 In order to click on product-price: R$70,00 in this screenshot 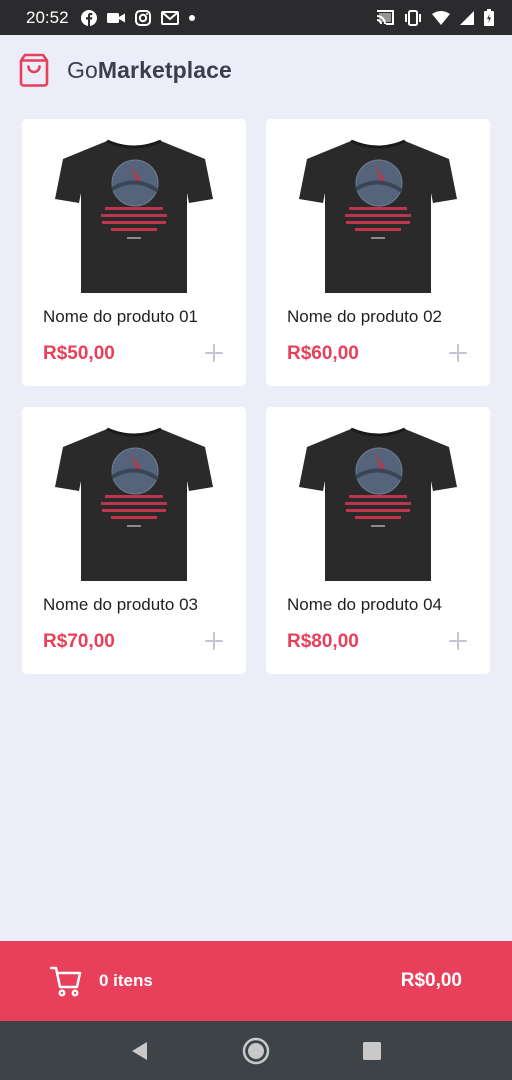, I will do `click(79, 641)`.